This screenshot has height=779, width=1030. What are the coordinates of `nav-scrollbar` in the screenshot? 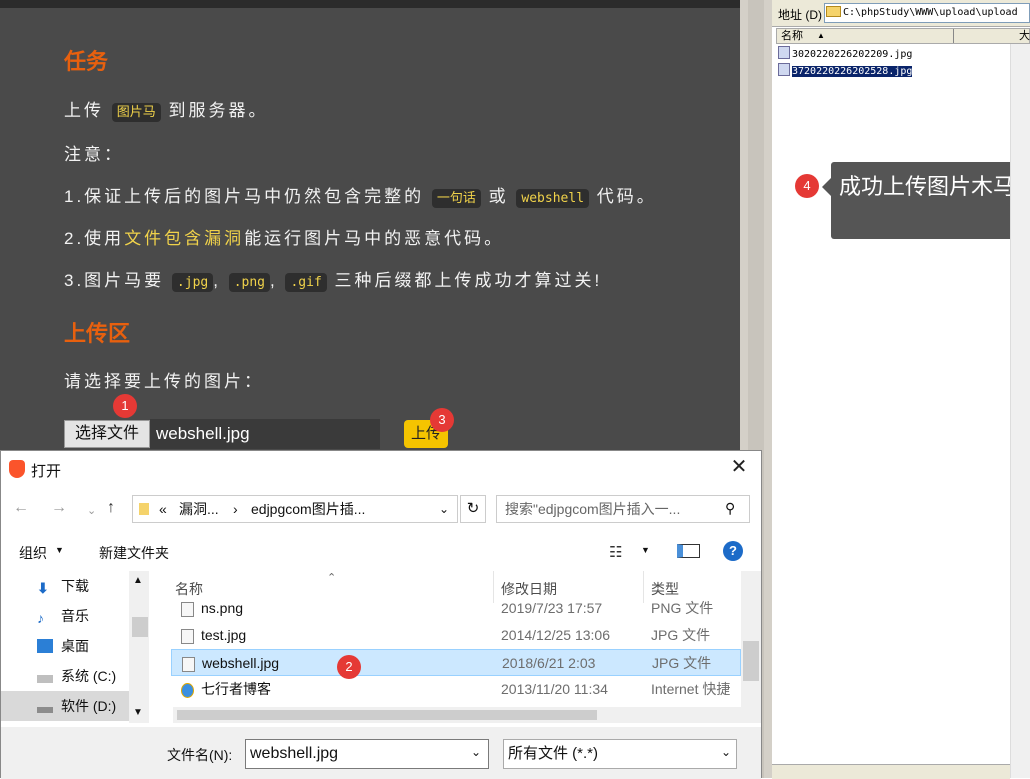 It's located at (139, 647).